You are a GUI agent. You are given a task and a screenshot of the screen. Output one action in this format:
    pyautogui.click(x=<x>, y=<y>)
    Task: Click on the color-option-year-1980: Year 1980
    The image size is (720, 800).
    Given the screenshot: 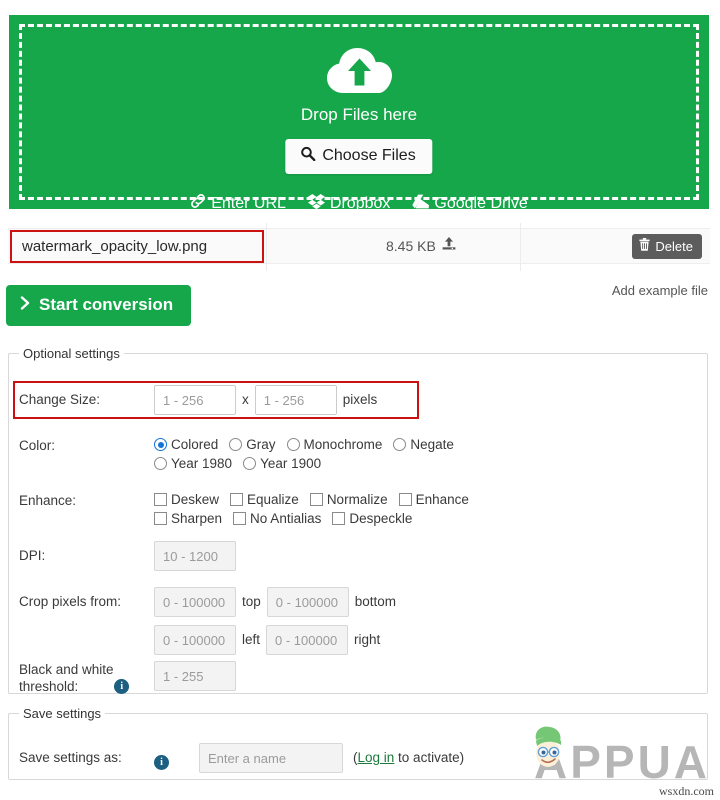 What is the action you would take?
    pyautogui.click(x=193, y=463)
    